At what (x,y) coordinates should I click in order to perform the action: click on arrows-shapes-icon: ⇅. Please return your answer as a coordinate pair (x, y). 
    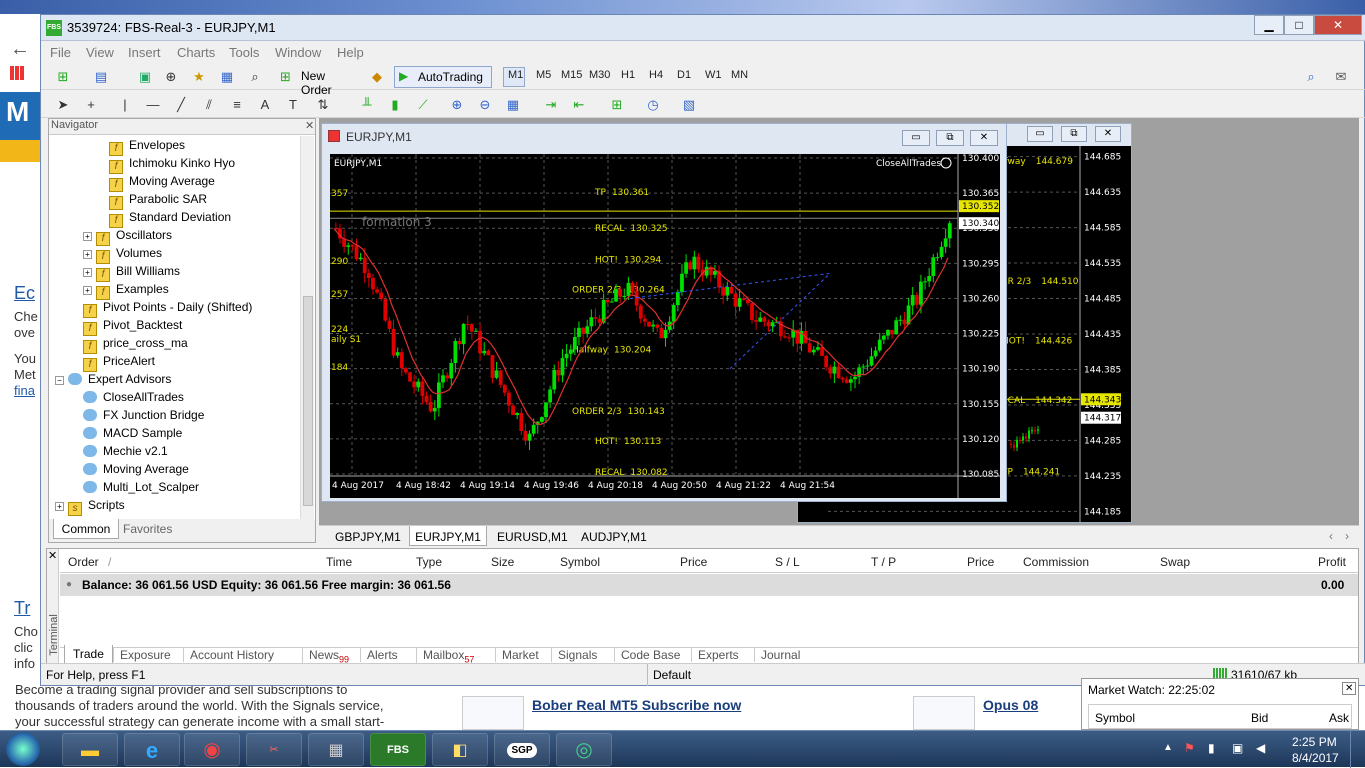
    Looking at the image, I should click on (323, 105).